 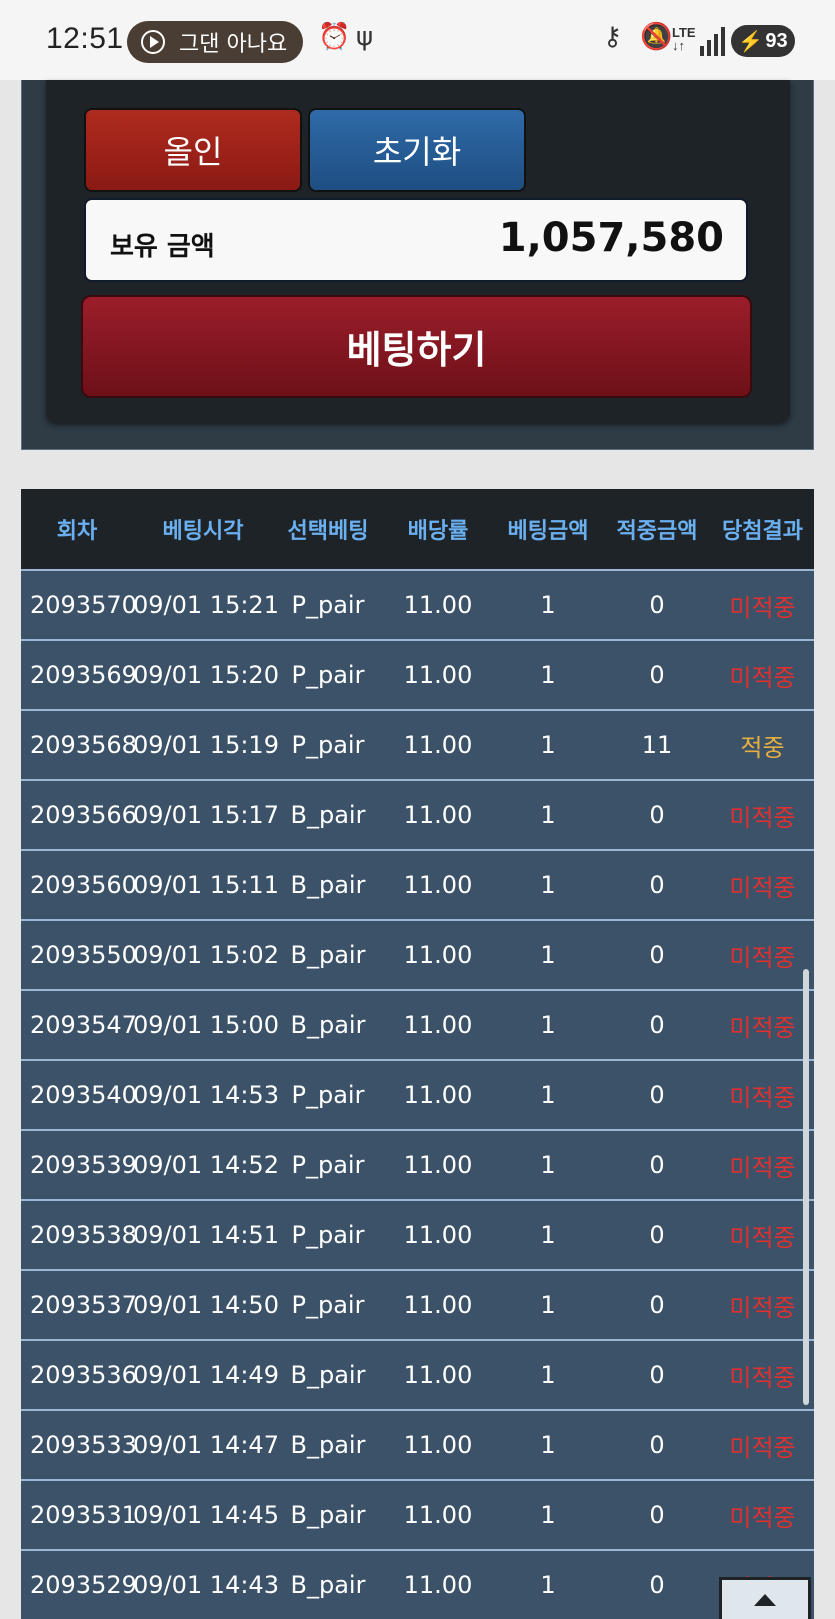 What do you see at coordinates (417, 40) in the screenshot?
I see `status-bar: 12:51 그댄 아나요 ⏰ ψ ⚷ 🔕 LTE ↓↑ ⚡ 93` at bounding box center [417, 40].